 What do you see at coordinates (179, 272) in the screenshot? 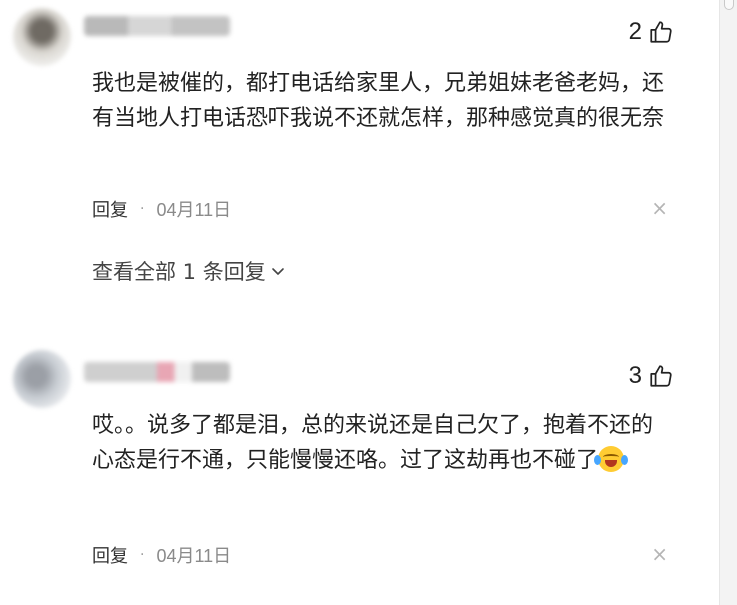
I see `view-replies-label: 查看全部 1 条回复` at bounding box center [179, 272].